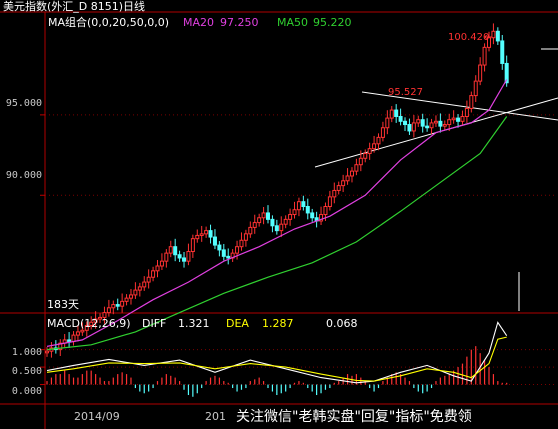  Describe the element at coordinates (405, 92) in the screenshot. I see `mid-high-annotation: 95.527` at that location.